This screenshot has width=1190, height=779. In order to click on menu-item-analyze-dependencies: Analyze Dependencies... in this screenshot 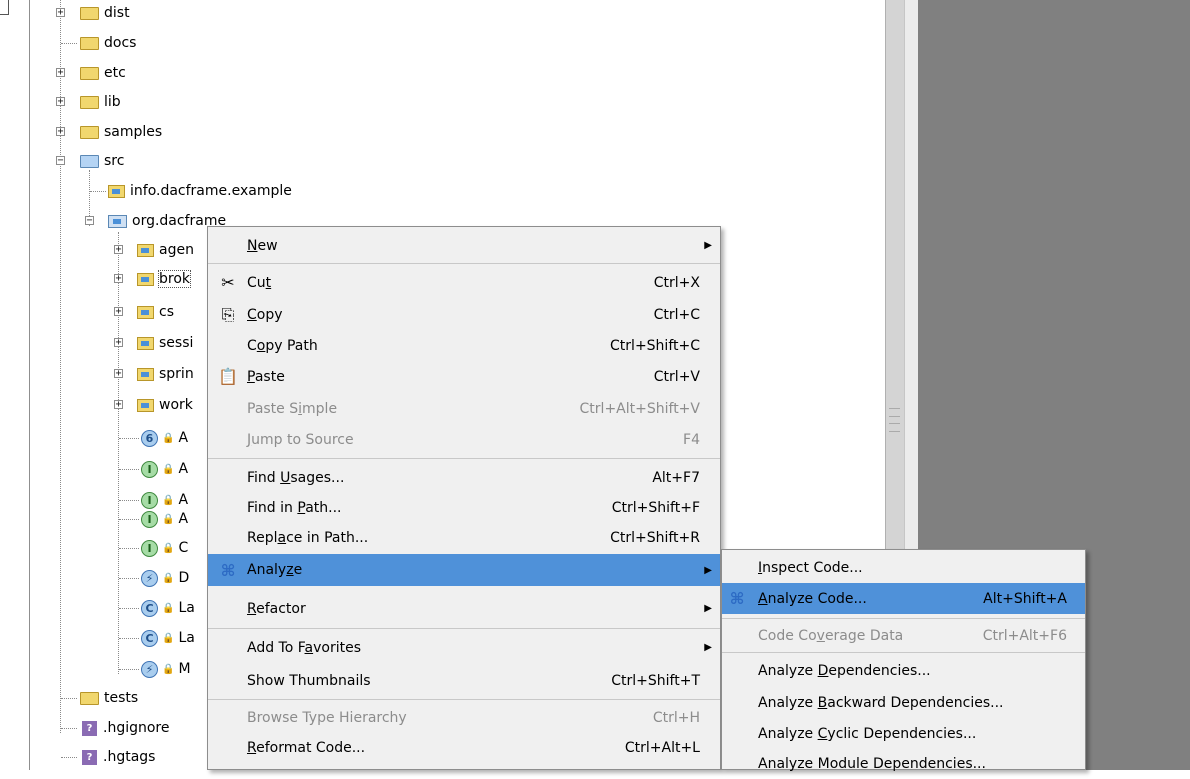, I will do `click(903, 670)`.